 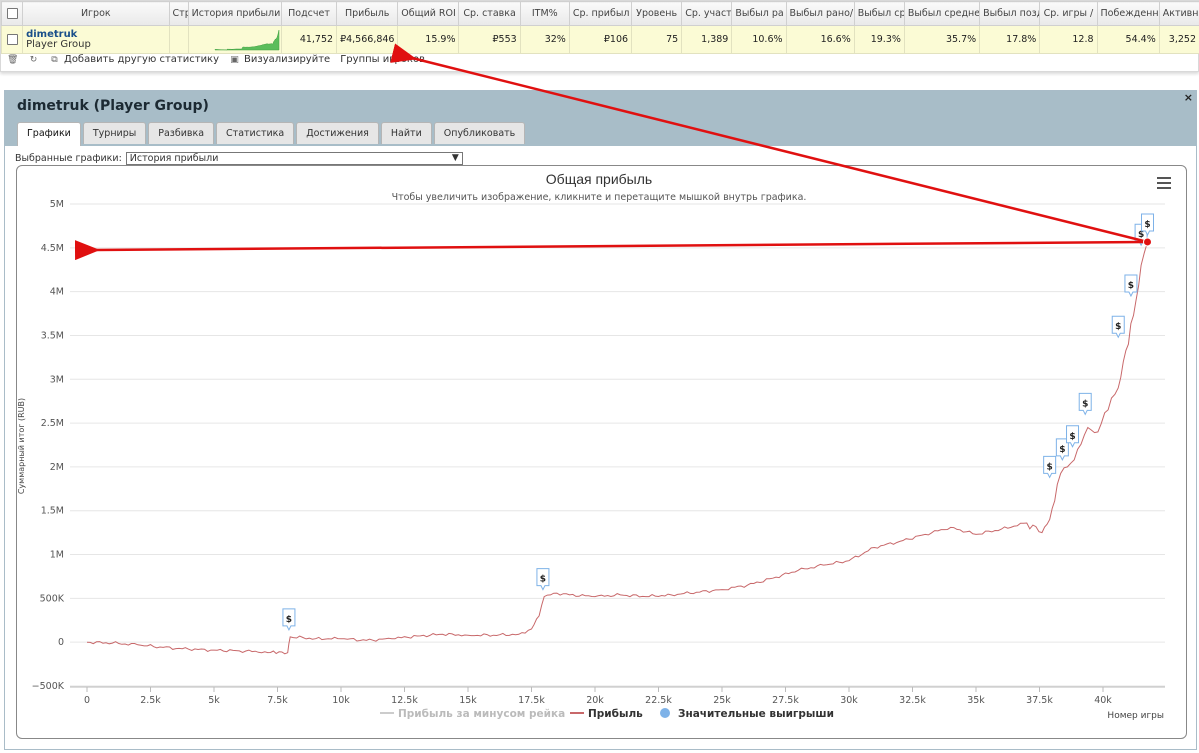 I want to click on y-tick-label: 0, so click(x=61, y=642).